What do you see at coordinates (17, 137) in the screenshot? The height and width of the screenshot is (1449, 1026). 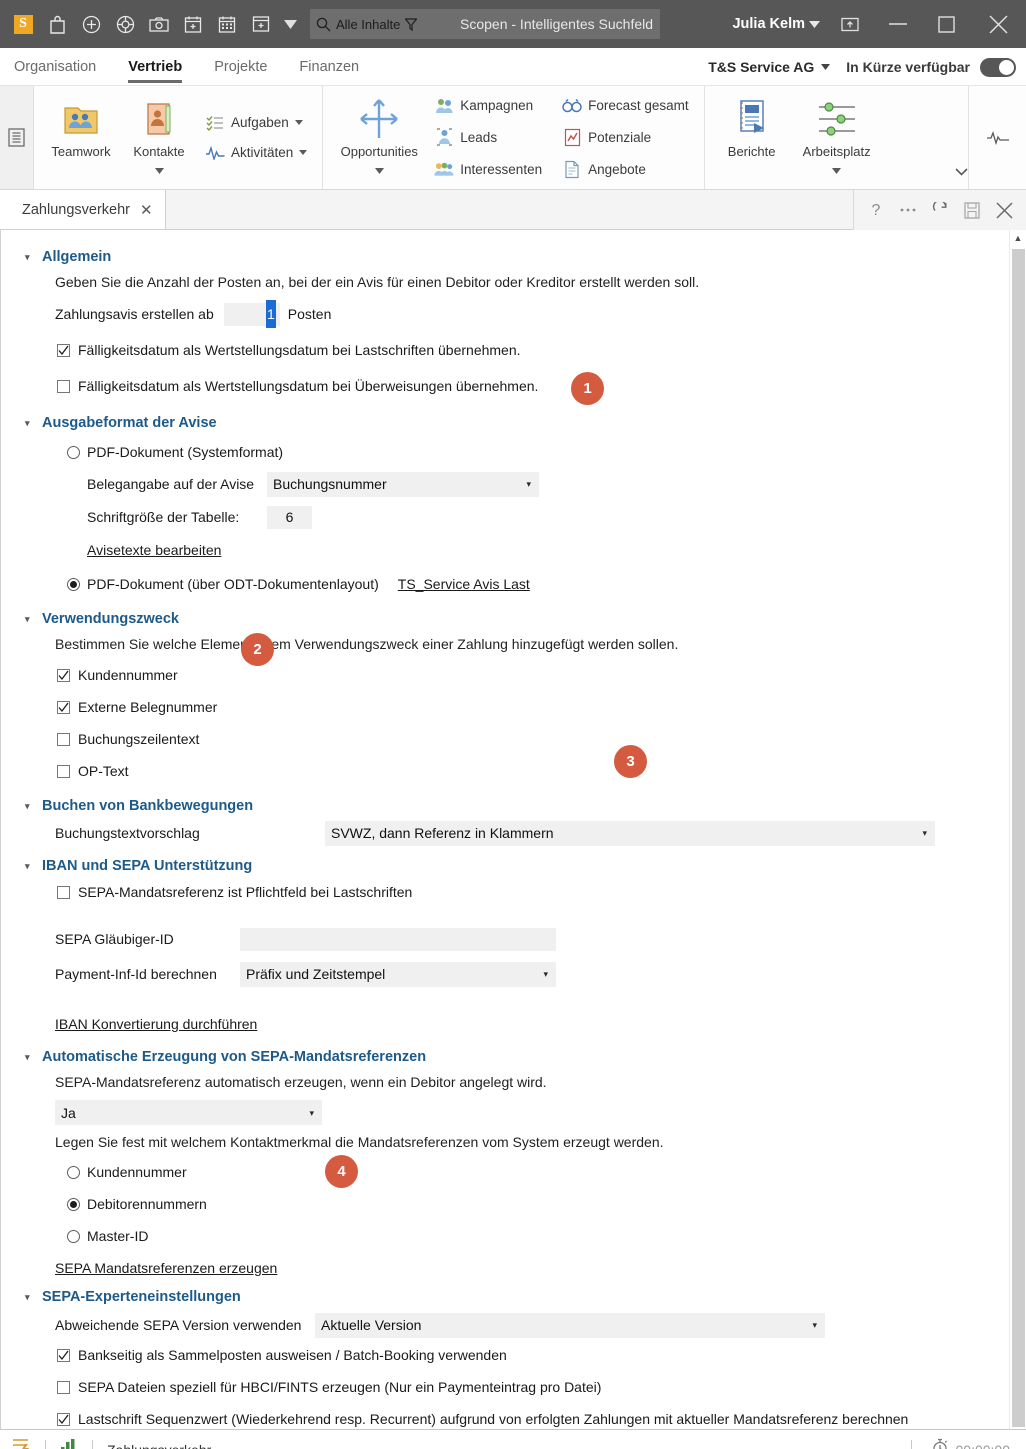 I see `list-panel-icon` at bounding box center [17, 137].